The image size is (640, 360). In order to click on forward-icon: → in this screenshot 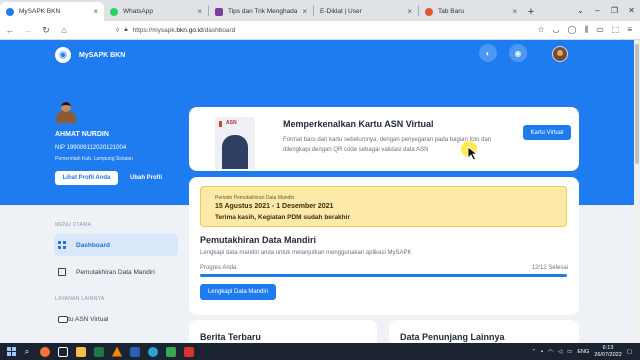, I will do `click(28, 30)`.